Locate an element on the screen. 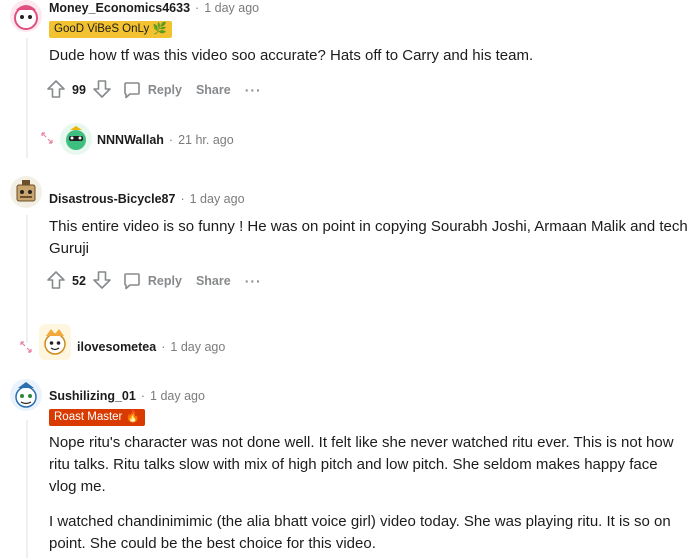 This screenshot has width=700, height=558. vote-count: 99 is located at coordinates (79, 90).